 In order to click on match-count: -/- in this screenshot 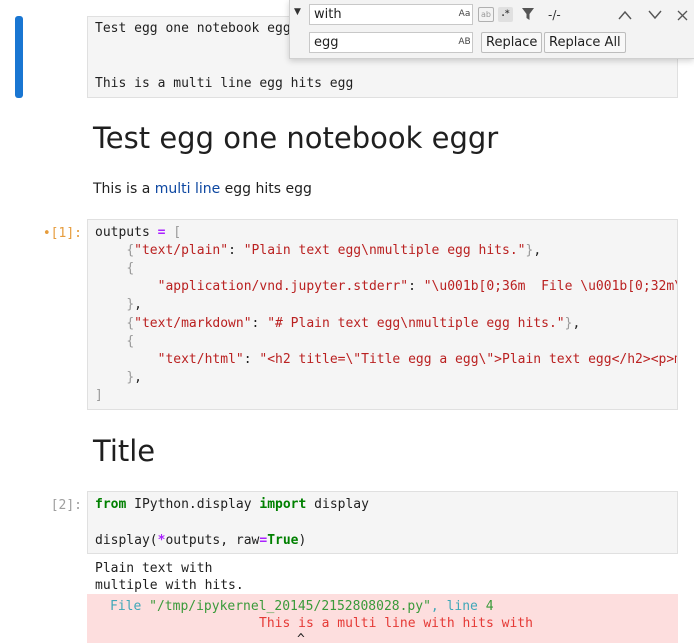, I will do `click(554, 15)`.